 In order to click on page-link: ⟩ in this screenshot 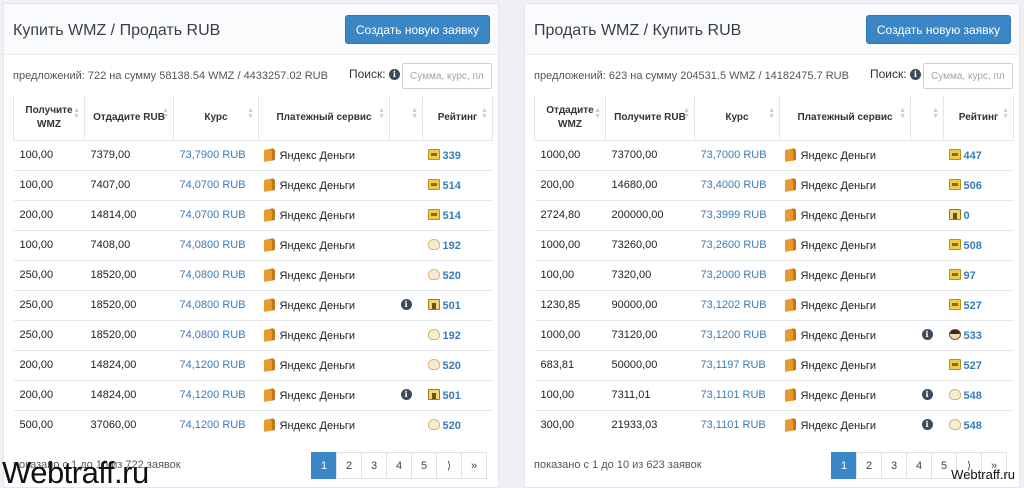, I will do `click(449, 465)`.